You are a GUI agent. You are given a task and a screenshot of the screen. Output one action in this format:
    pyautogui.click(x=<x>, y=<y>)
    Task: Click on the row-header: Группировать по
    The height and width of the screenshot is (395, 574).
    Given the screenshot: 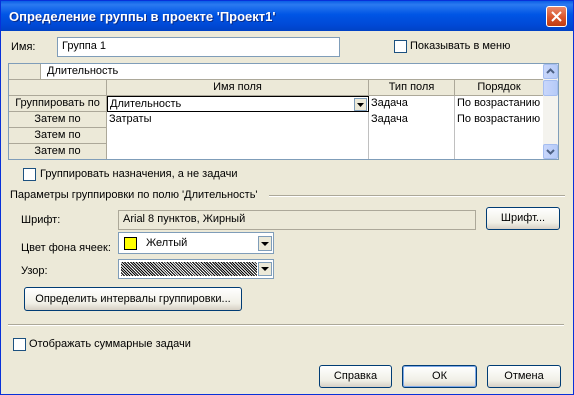 What is the action you would take?
    pyautogui.click(x=58, y=104)
    